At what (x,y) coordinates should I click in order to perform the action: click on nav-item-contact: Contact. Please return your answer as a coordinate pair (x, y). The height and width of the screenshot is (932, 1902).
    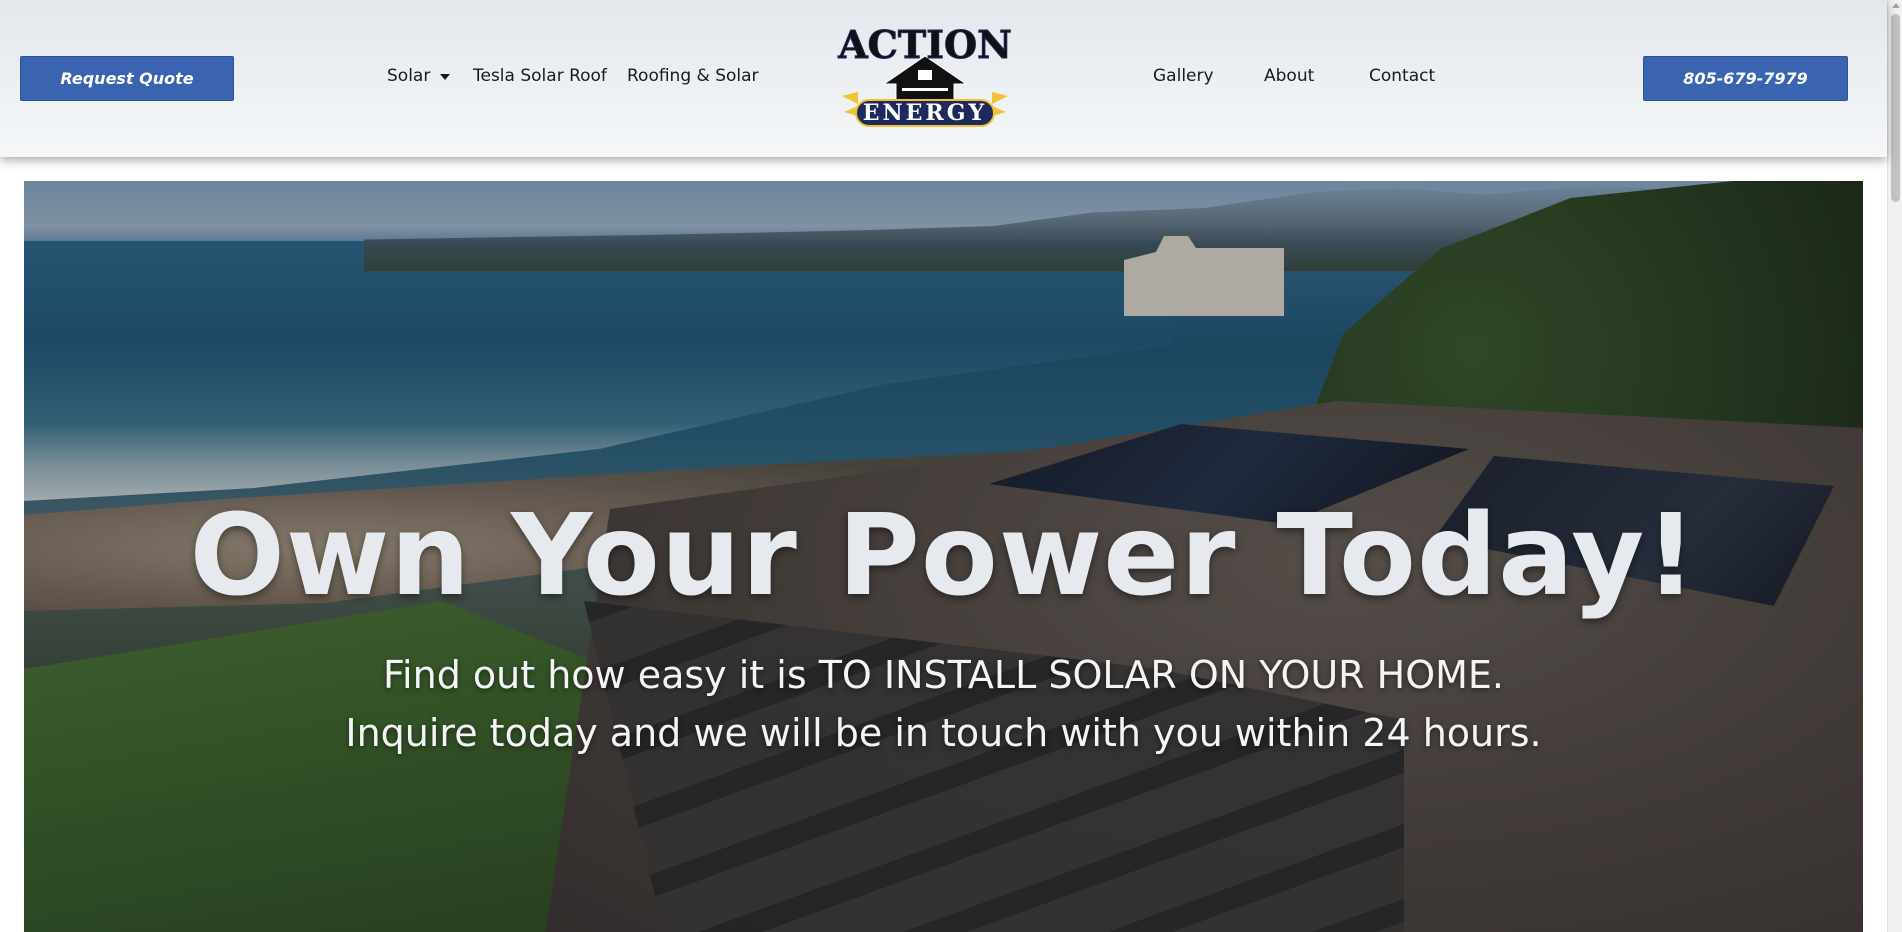
    Looking at the image, I should click on (1402, 76).